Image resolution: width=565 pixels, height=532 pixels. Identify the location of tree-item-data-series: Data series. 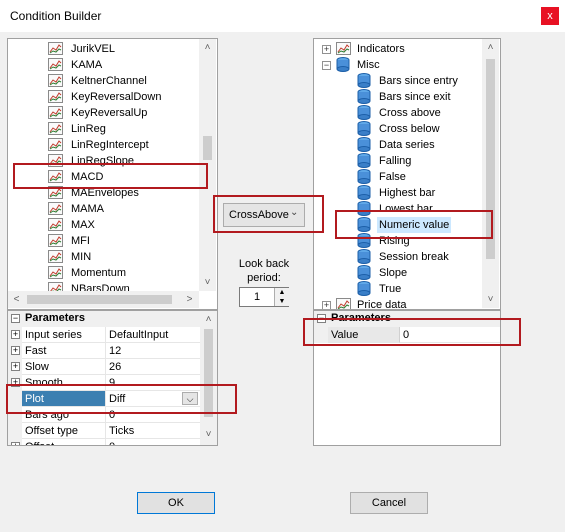
(419, 145).